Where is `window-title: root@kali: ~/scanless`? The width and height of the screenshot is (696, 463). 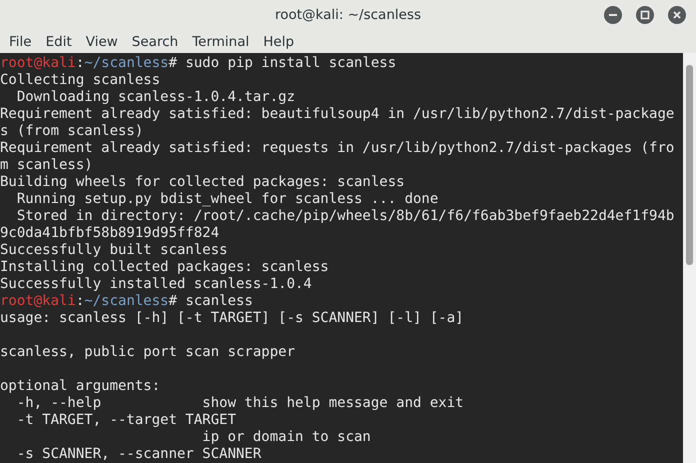 window-title: root@kali: ~/scanless is located at coordinates (348, 15).